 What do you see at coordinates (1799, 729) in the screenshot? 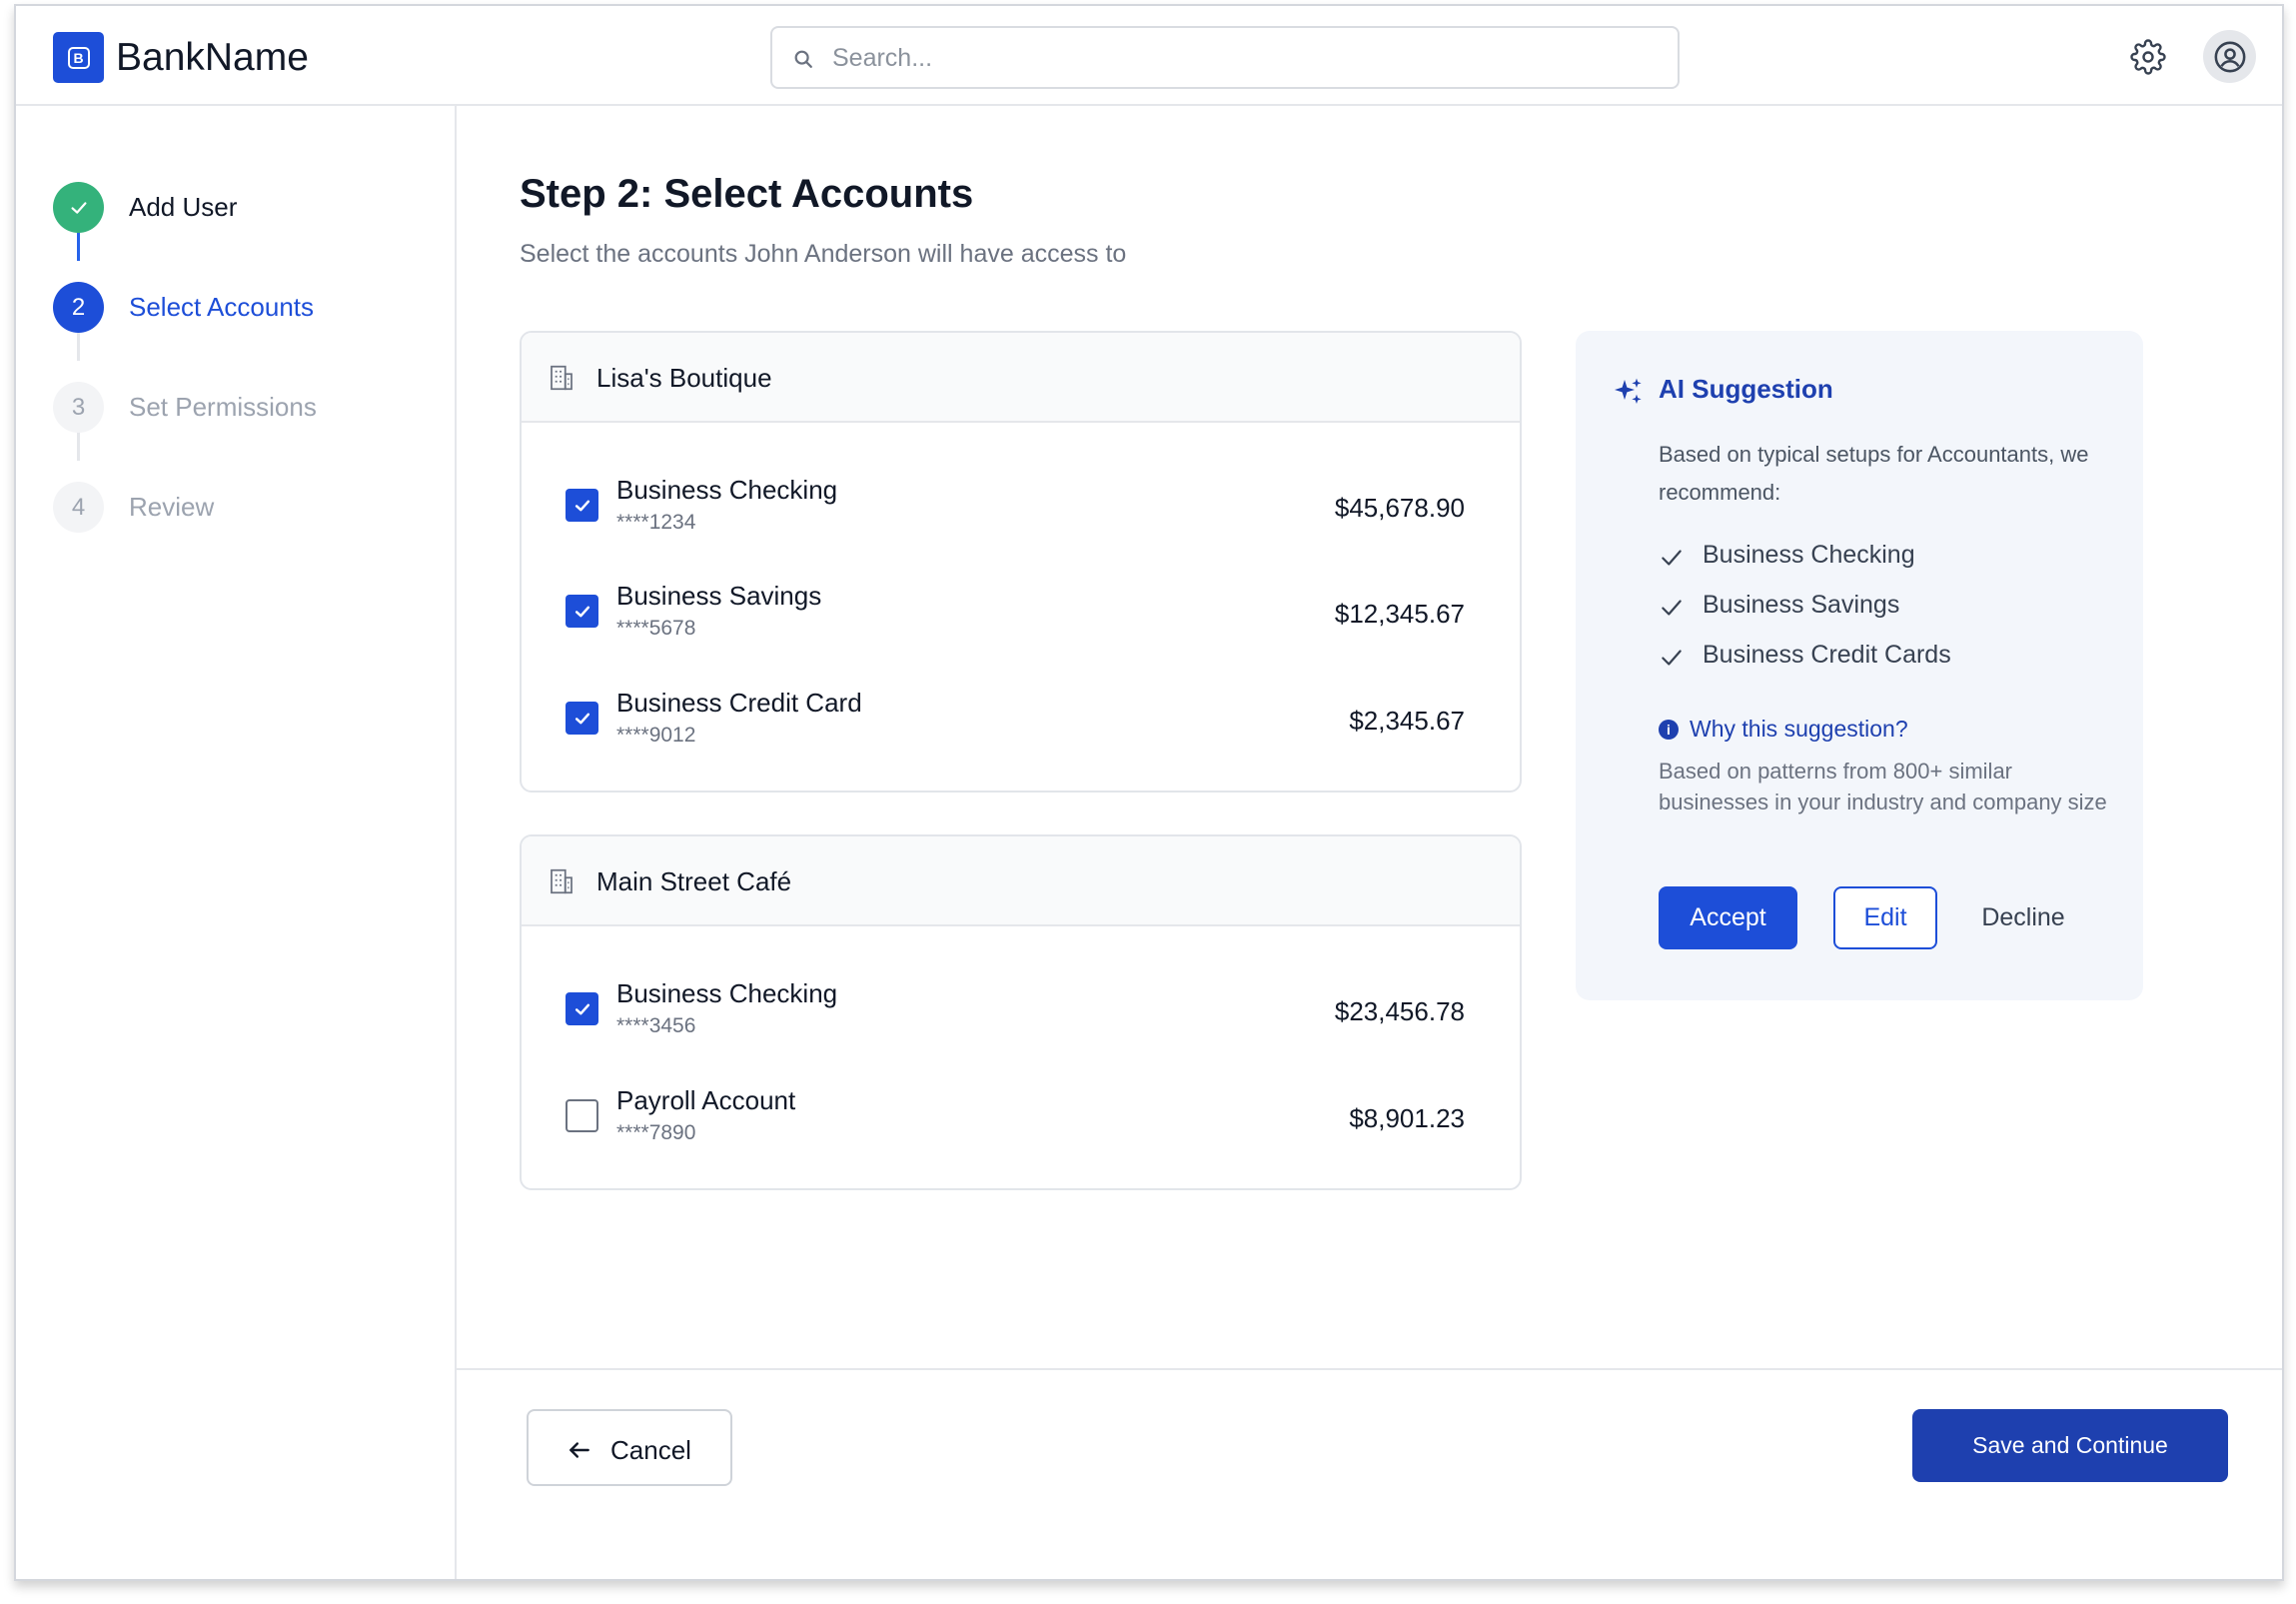
I see `why-suggestion-label: Why this suggestion?` at bounding box center [1799, 729].